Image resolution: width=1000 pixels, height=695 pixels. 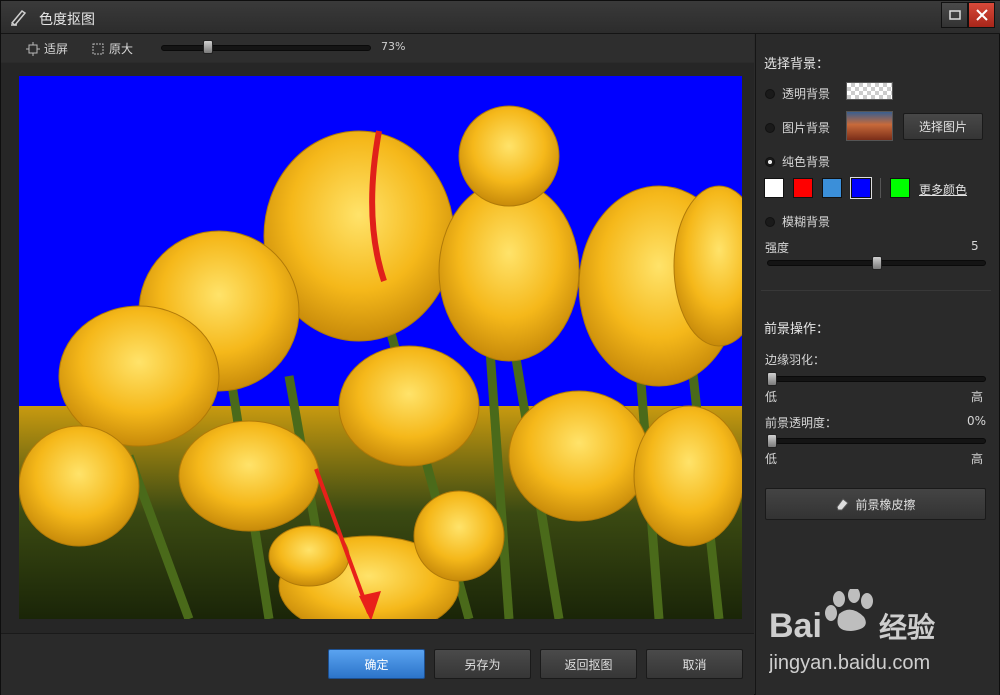 What do you see at coordinates (977, 459) in the screenshot?
I see `opacity-high-label: 高` at bounding box center [977, 459].